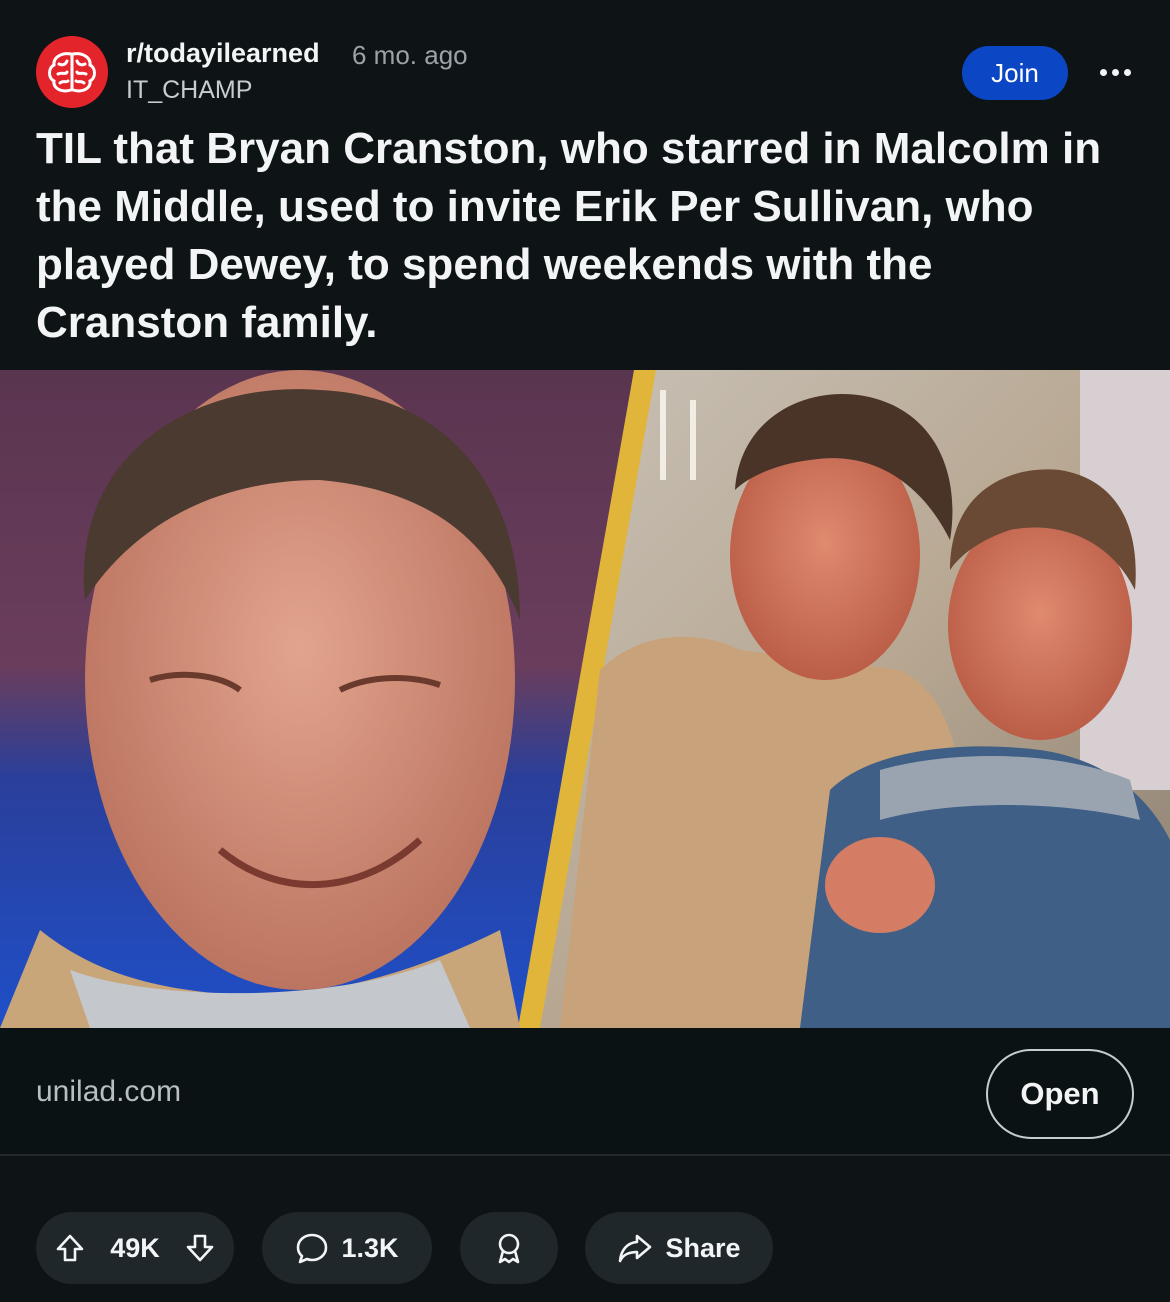 The height and width of the screenshot is (1302, 1170). Describe the element at coordinates (108, 1092) in the screenshot. I see `link-domain: unilad.com` at that location.